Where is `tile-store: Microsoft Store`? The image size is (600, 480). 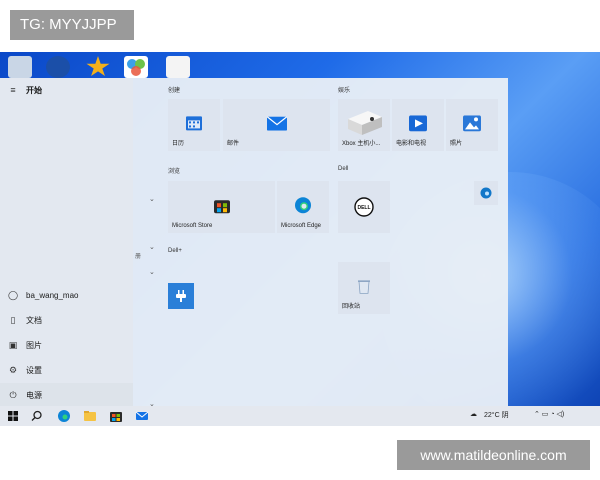
tile-store: Microsoft Store is located at coordinates (221, 207).